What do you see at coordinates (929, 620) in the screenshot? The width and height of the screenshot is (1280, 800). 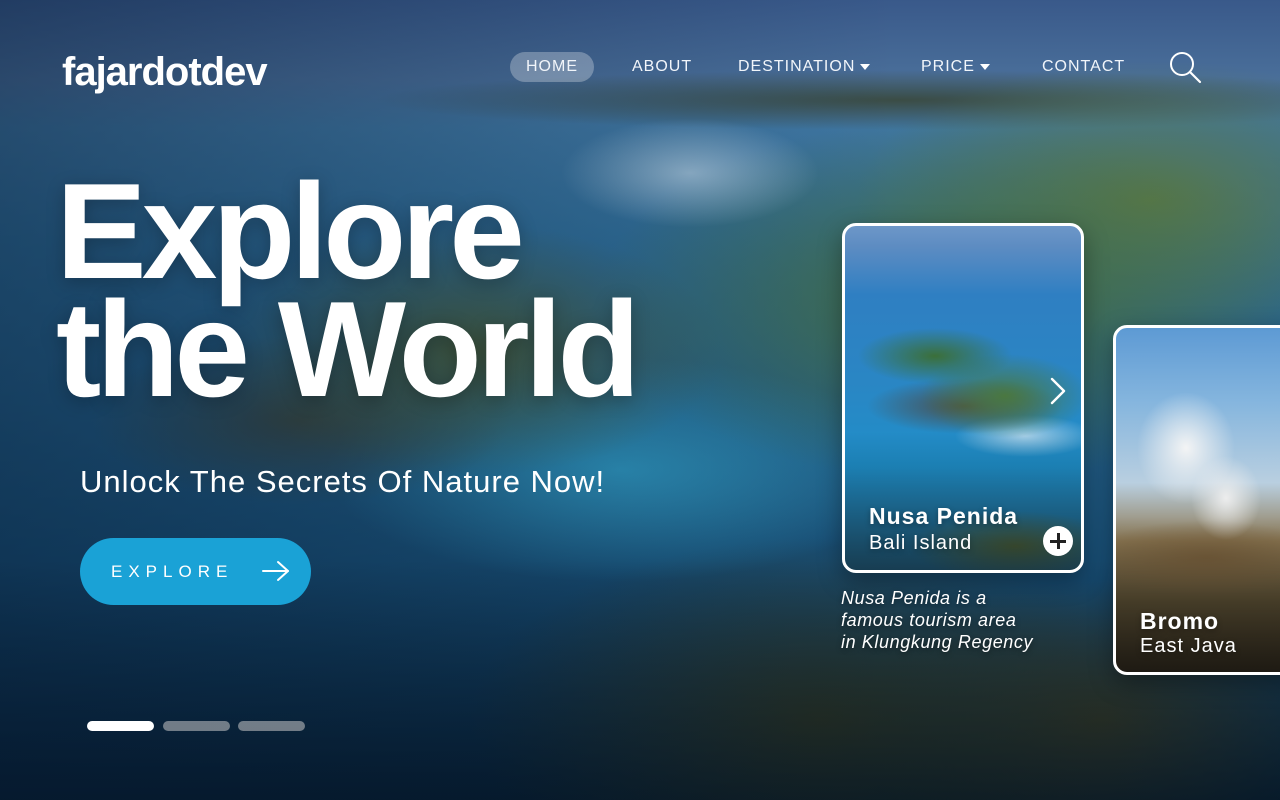 I see `card-description-line: famous tourism area` at bounding box center [929, 620].